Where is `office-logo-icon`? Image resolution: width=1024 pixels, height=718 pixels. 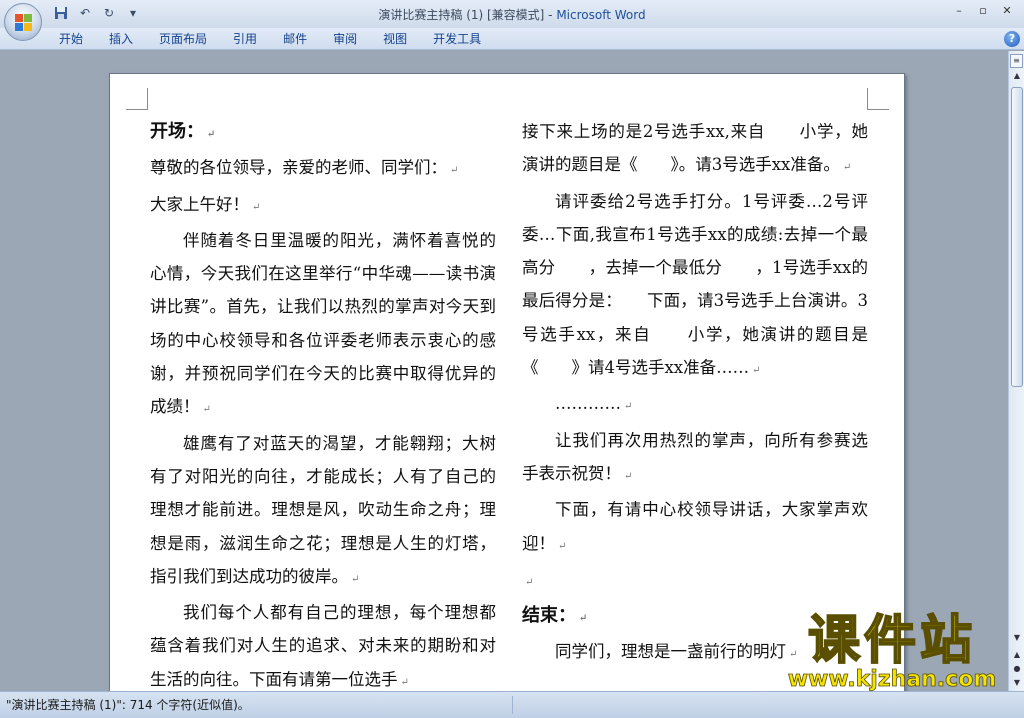 office-logo-icon is located at coordinates (24, 23).